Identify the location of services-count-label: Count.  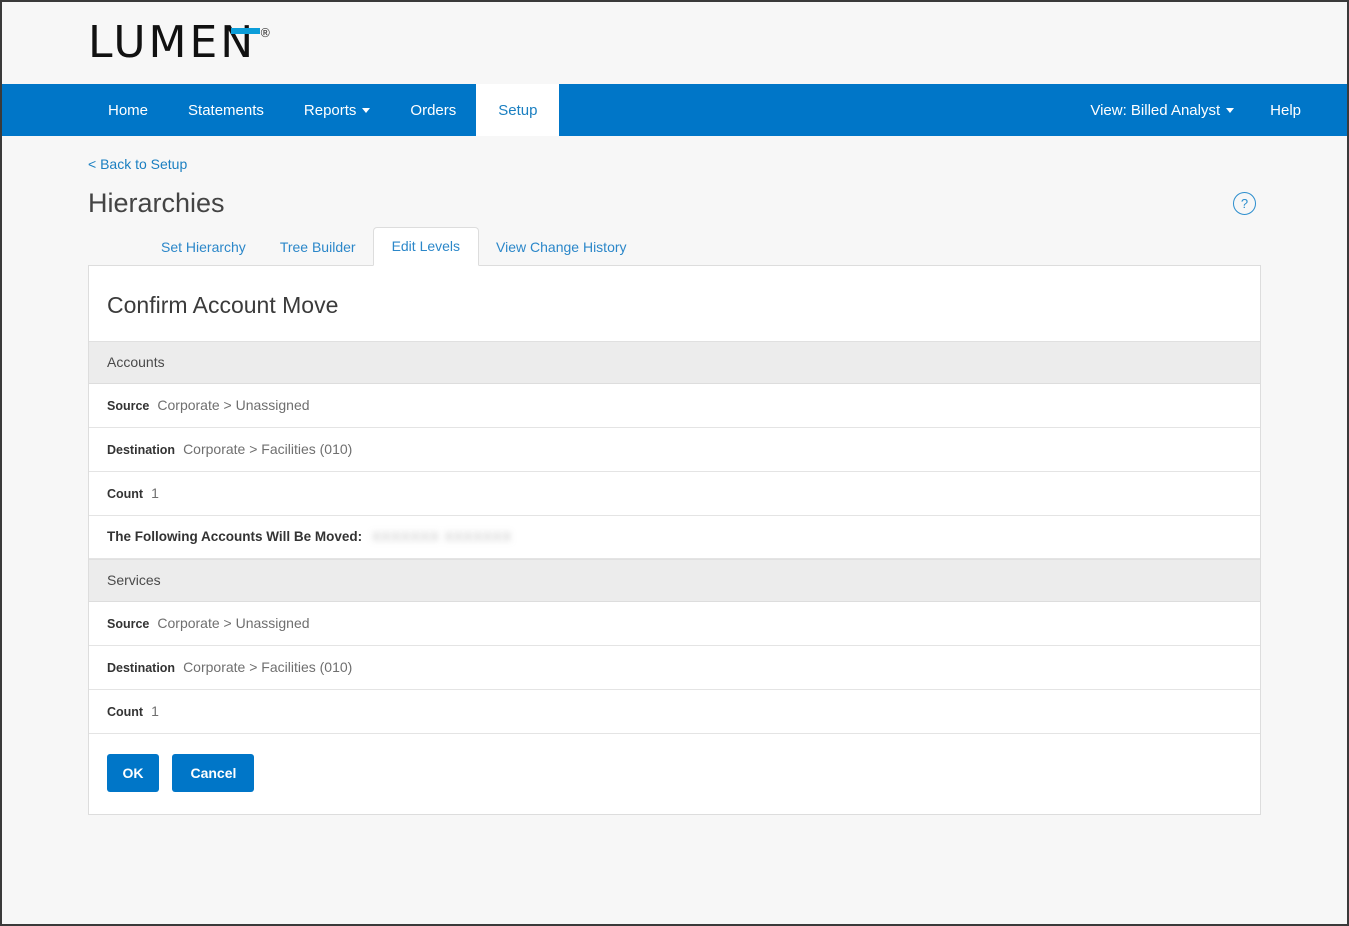
(125, 712).